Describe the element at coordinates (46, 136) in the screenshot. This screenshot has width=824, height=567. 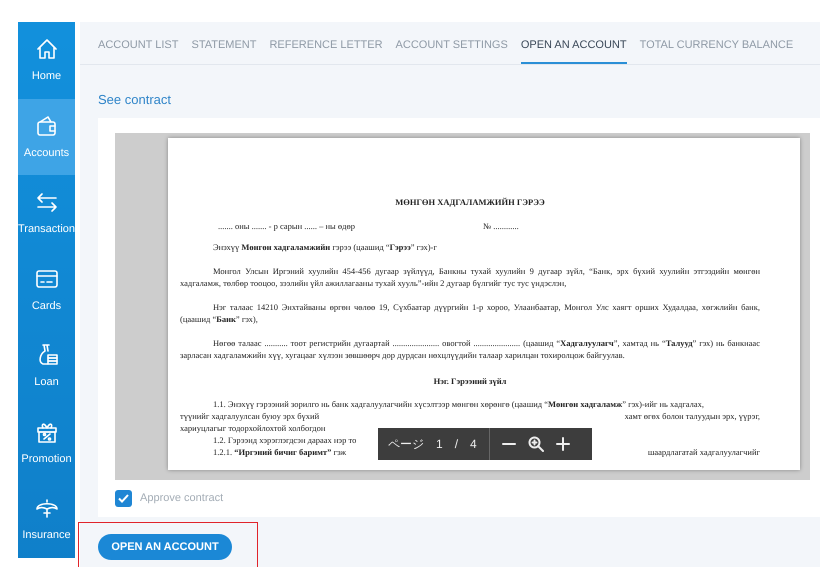
I see `sidebar-item: Accounts` at that location.